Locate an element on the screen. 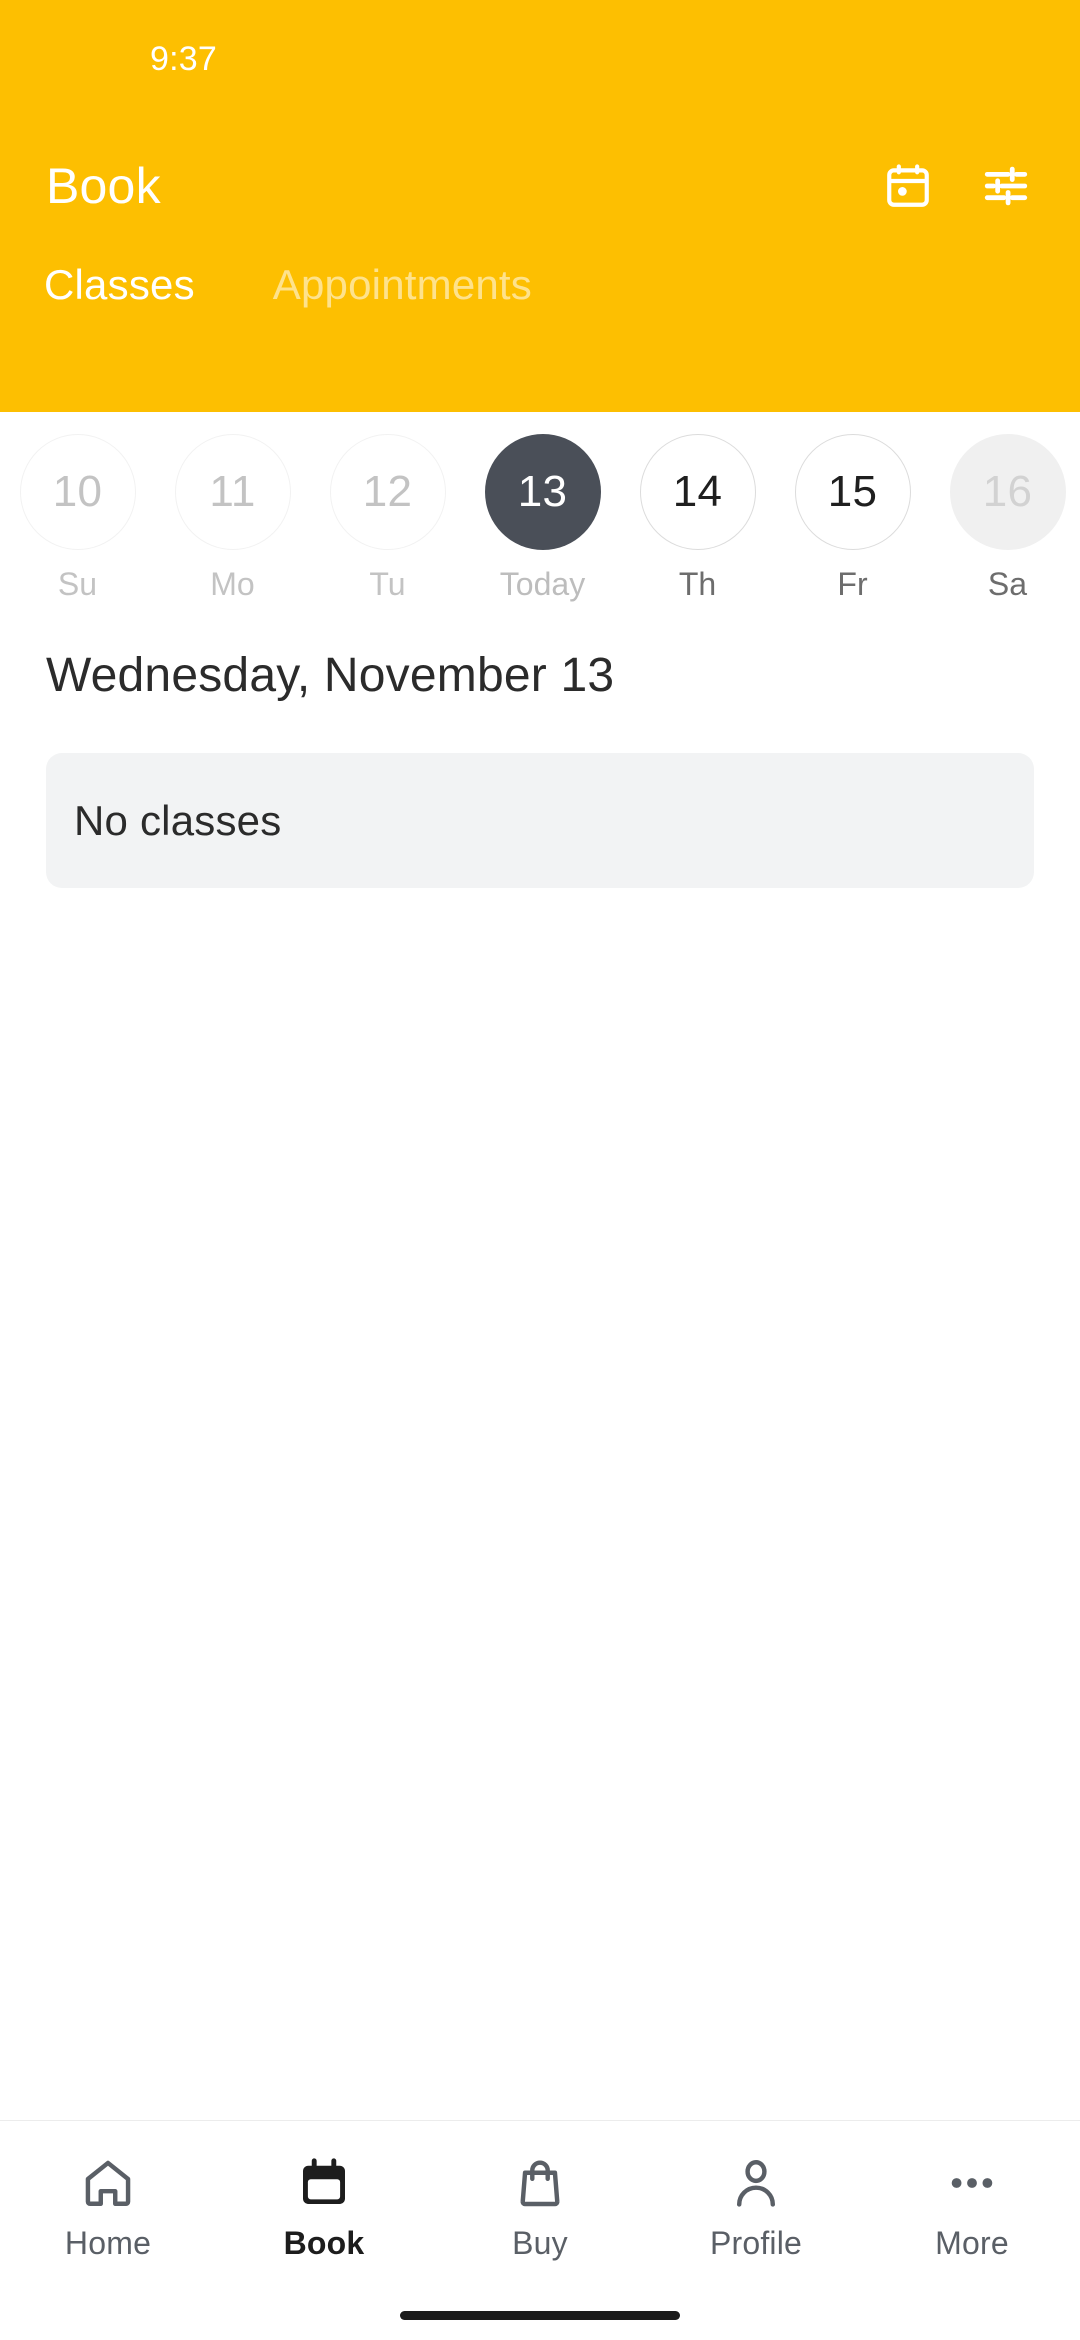 Image resolution: width=1080 pixels, height=2340 pixels. calendar-icon is located at coordinates (908, 186).